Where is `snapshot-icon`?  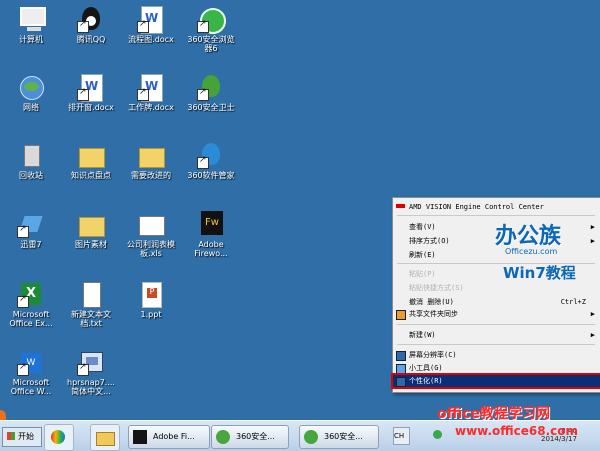 snapshot-icon is located at coordinates (91, 362).